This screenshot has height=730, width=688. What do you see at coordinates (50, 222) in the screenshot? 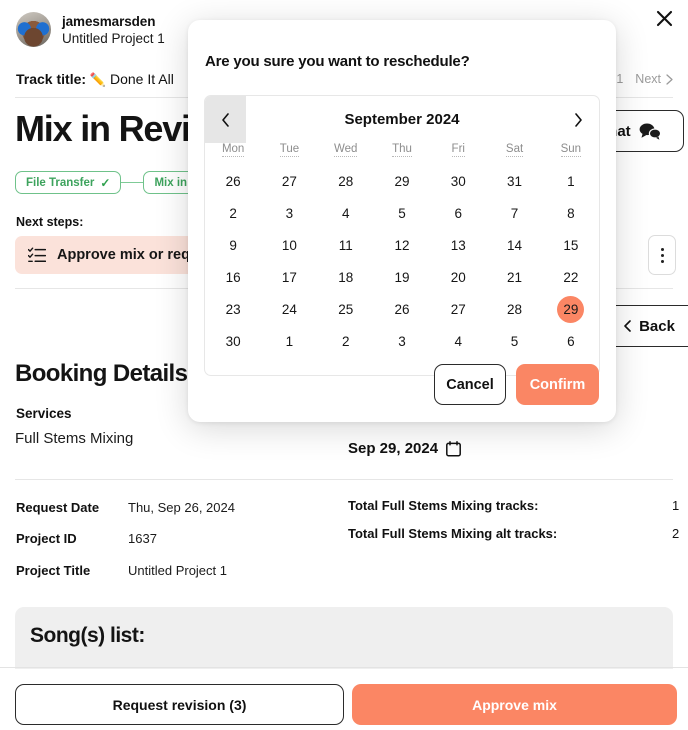
I see `next-steps-label: Next steps:` at bounding box center [50, 222].